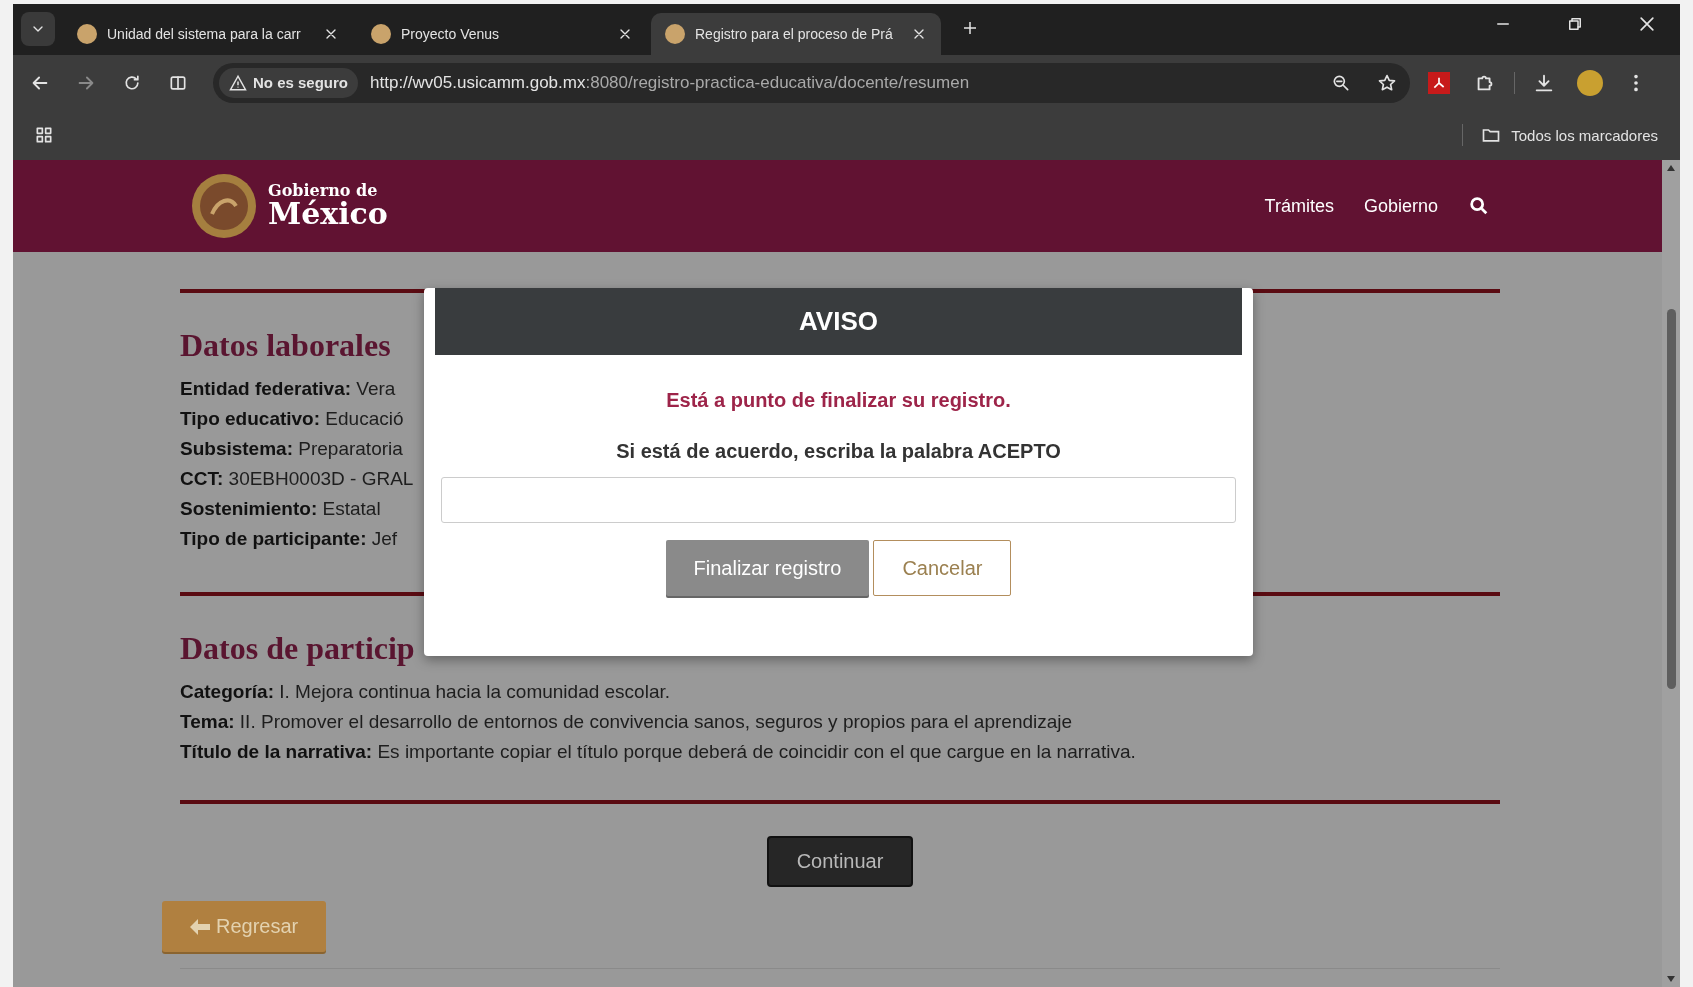 This screenshot has height=987, width=1693. I want to click on dialog-instruction: Si está de acuerdo, escriba la palabra ACEPTO, so click(838, 451).